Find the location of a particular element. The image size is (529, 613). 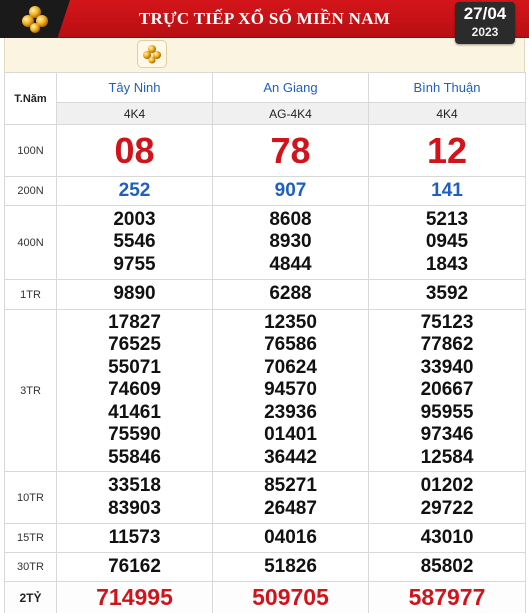

prize-number: 4844 is located at coordinates (290, 264).